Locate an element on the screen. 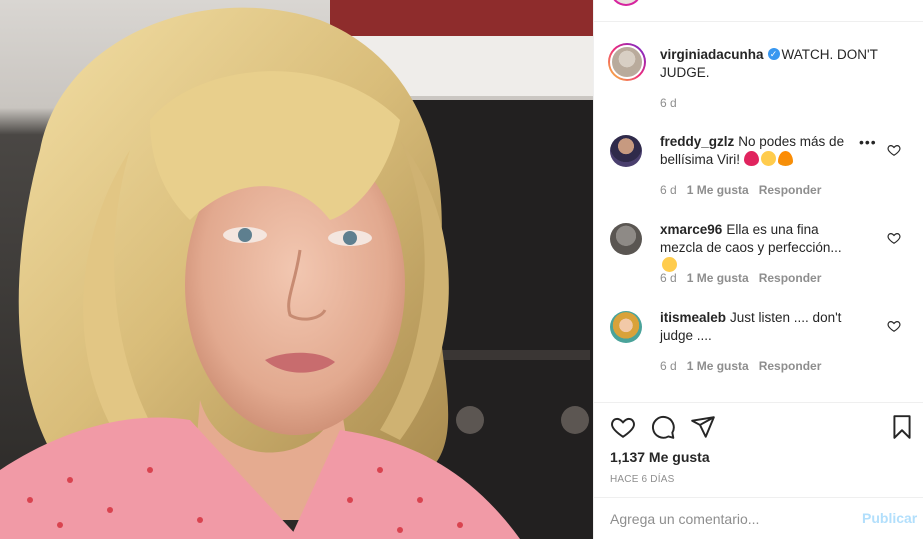 The width and height of the screenshot is (923, 539). comment-icon is located at coordinates (663, 427).